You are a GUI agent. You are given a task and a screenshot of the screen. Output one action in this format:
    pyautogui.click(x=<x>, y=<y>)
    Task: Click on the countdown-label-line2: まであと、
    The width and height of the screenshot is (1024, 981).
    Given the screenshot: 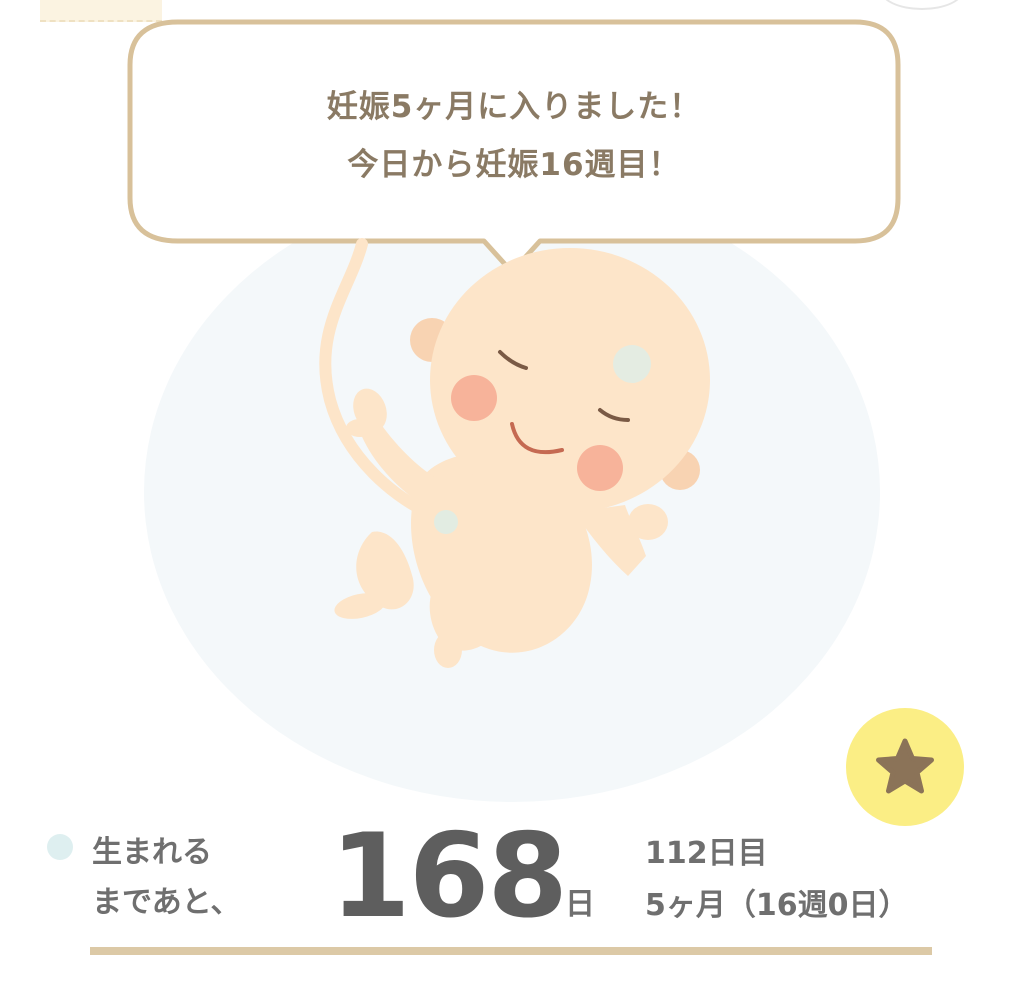 What is the action you would take?
    pyautogui.click(x=166, y=902)
    